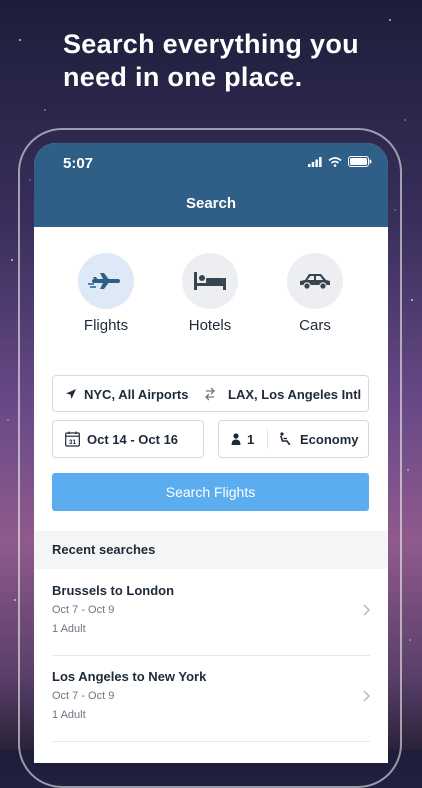  What do you see at coordinates (251, 439) in the screenshot?
I see `travelers-count: 1` at bounding box center [251, 439].